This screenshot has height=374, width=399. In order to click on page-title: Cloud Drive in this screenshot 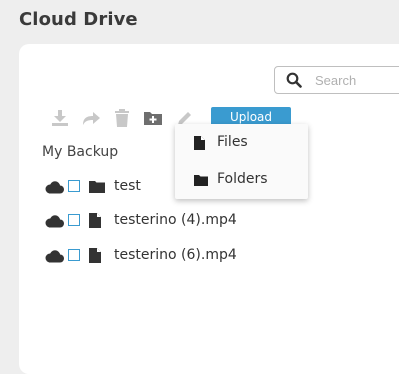, I will do `click(78, 19)`.